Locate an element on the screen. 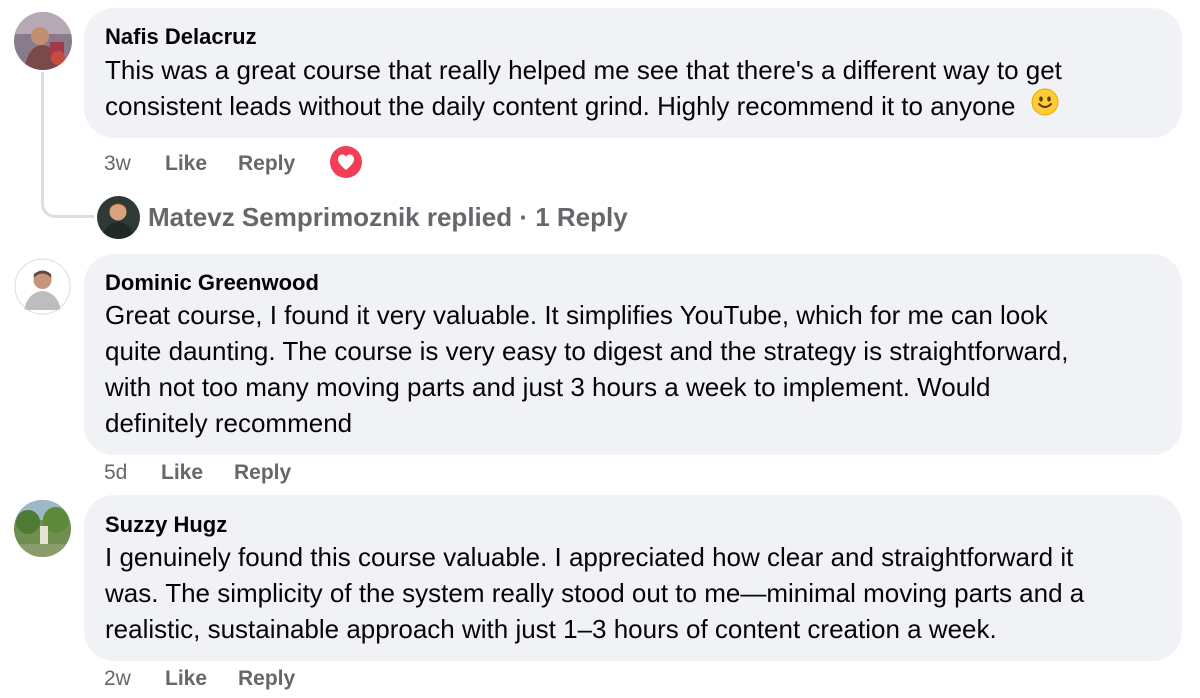  avatar-nafis-image is located at coordinates (43, 41).